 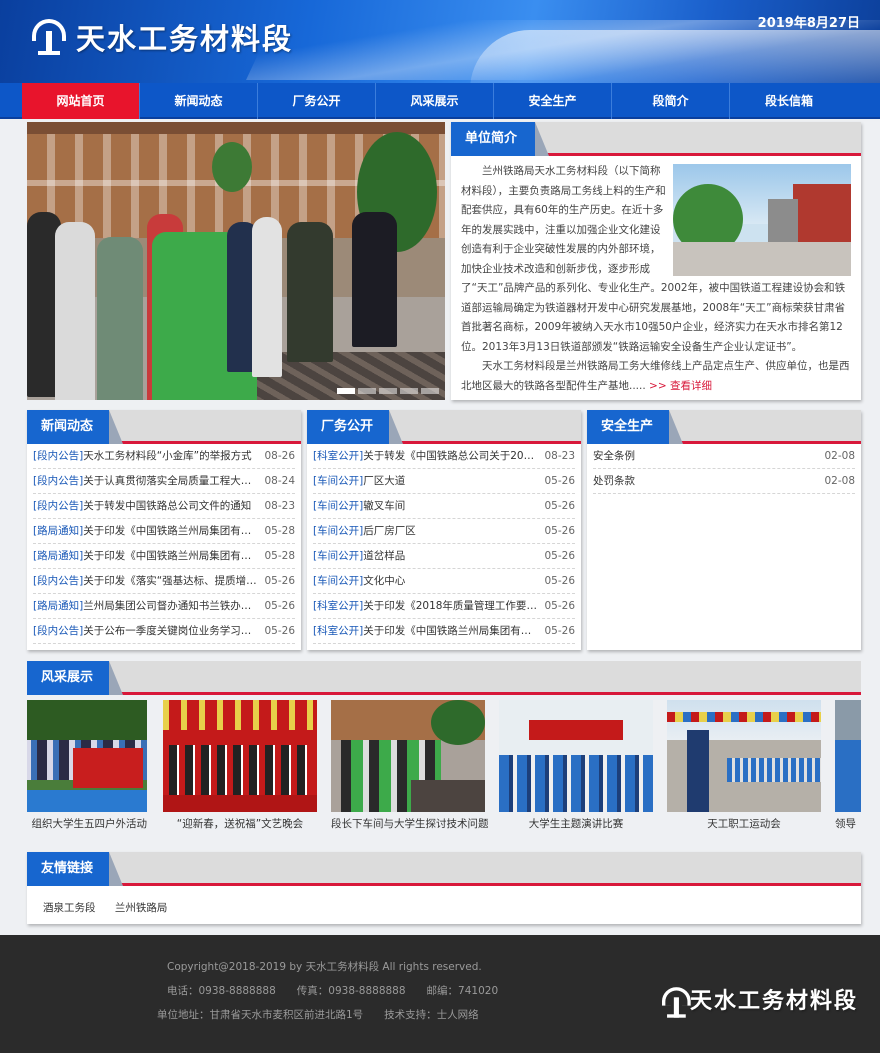 I want to click on friend-link: 酒泉工务段, so click(x=69, y=908).